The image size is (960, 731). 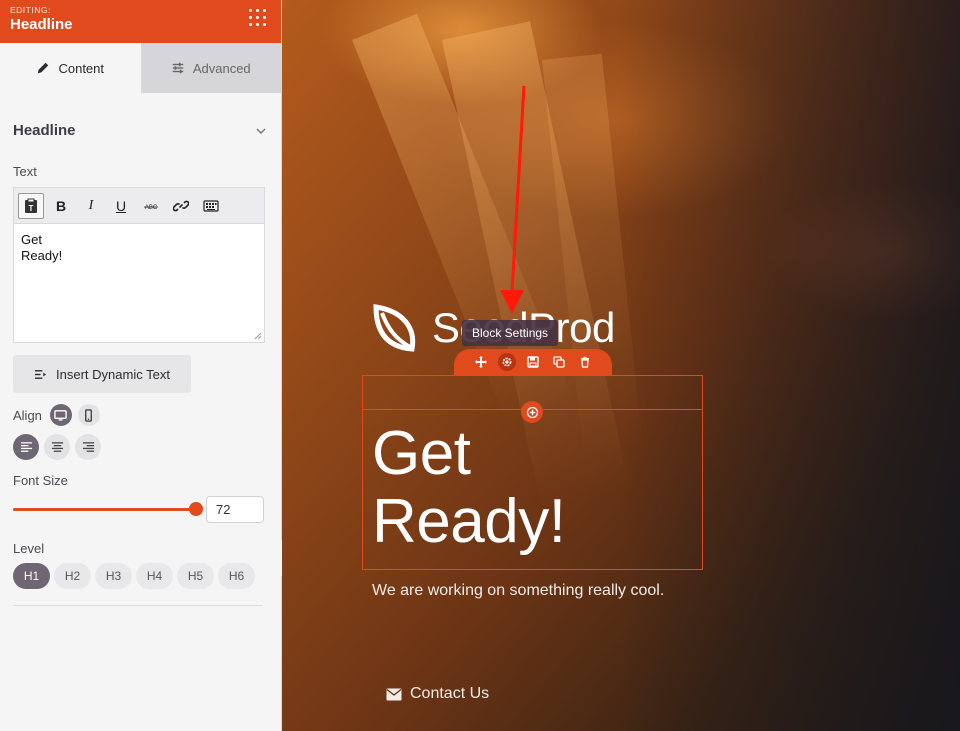 I want to click on tab-content: Content, so click(x=70, y=68).